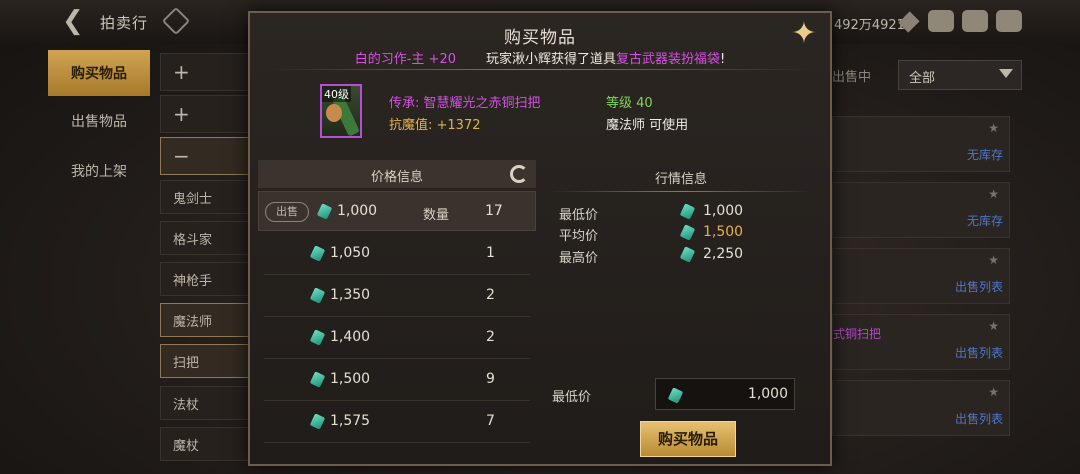 Image resolution: width=1080 pixels, height=474 pixels. Describe the element at coordinates (869, 25) in the screenshot. I see `currency-amount: 492万4921` at that location.